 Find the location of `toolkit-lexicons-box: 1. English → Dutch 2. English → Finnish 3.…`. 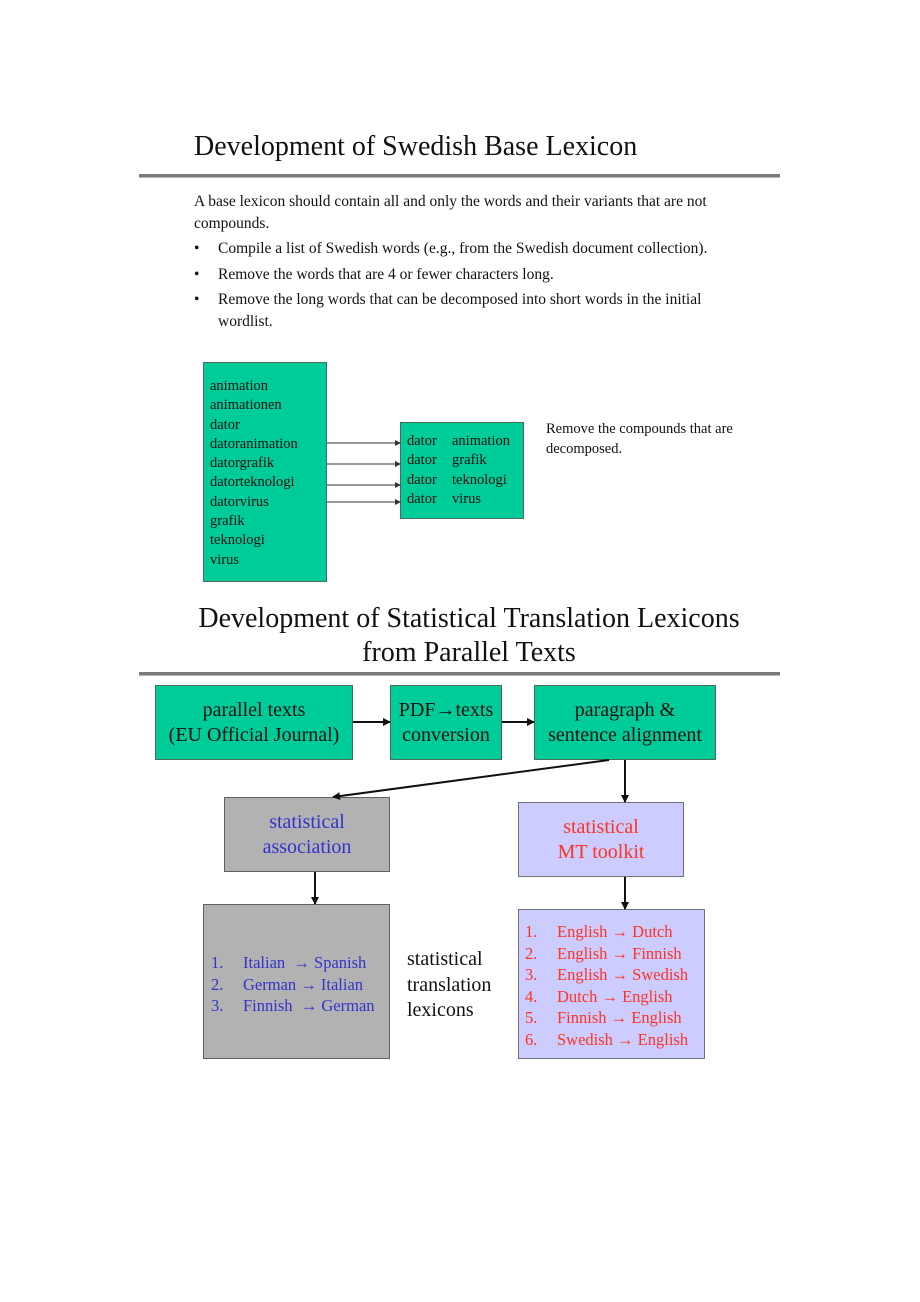

toolkit-lexicons-box: 1. English → Dutch 2. English → Finnish 3.… is located at coordinates (611, 984).